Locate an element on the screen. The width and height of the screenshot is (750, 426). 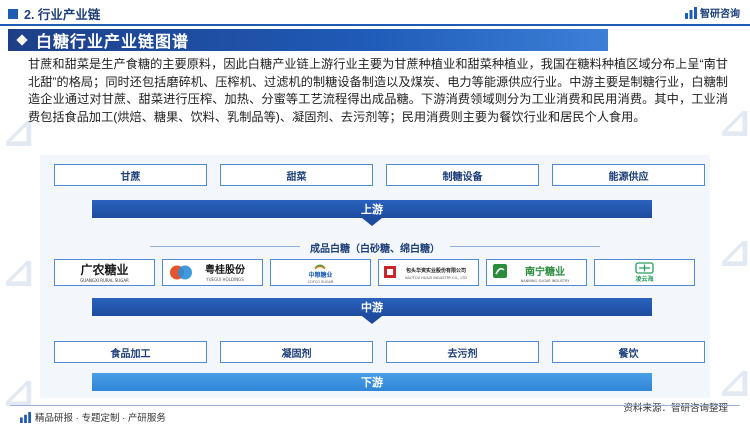
downstream-bar: 下游 is located at coordinates (372, 382).